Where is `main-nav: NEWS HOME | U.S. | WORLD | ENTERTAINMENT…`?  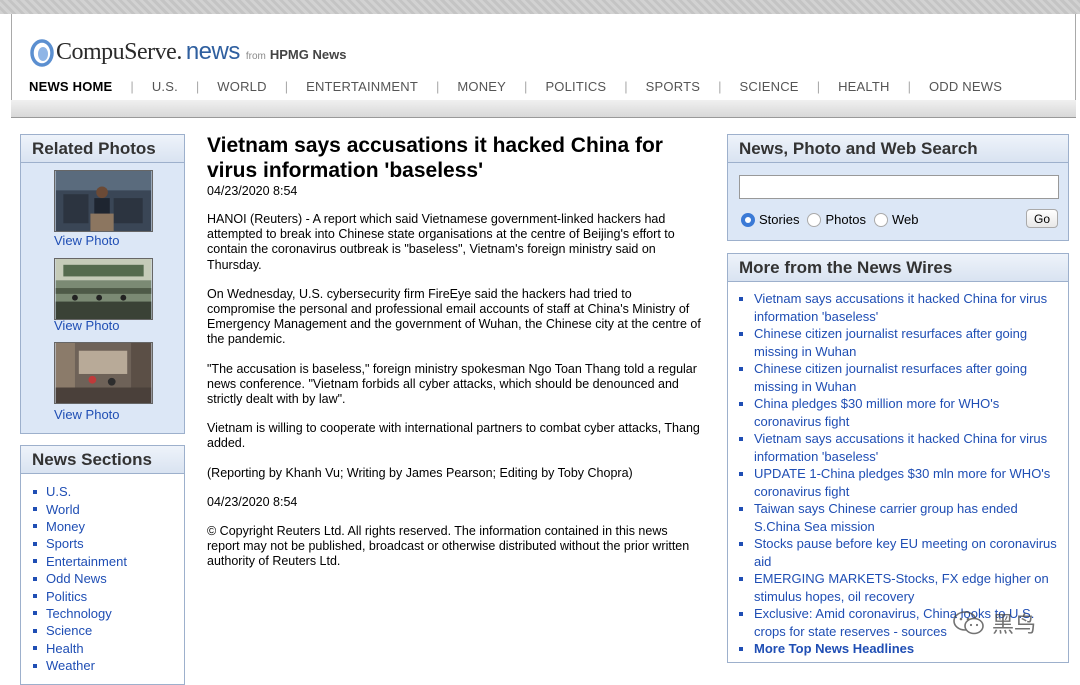 main-nav: NEWS HOME | U.S. | WORLD | ENTERTAINMENT… is located at coordinates (515, 86).